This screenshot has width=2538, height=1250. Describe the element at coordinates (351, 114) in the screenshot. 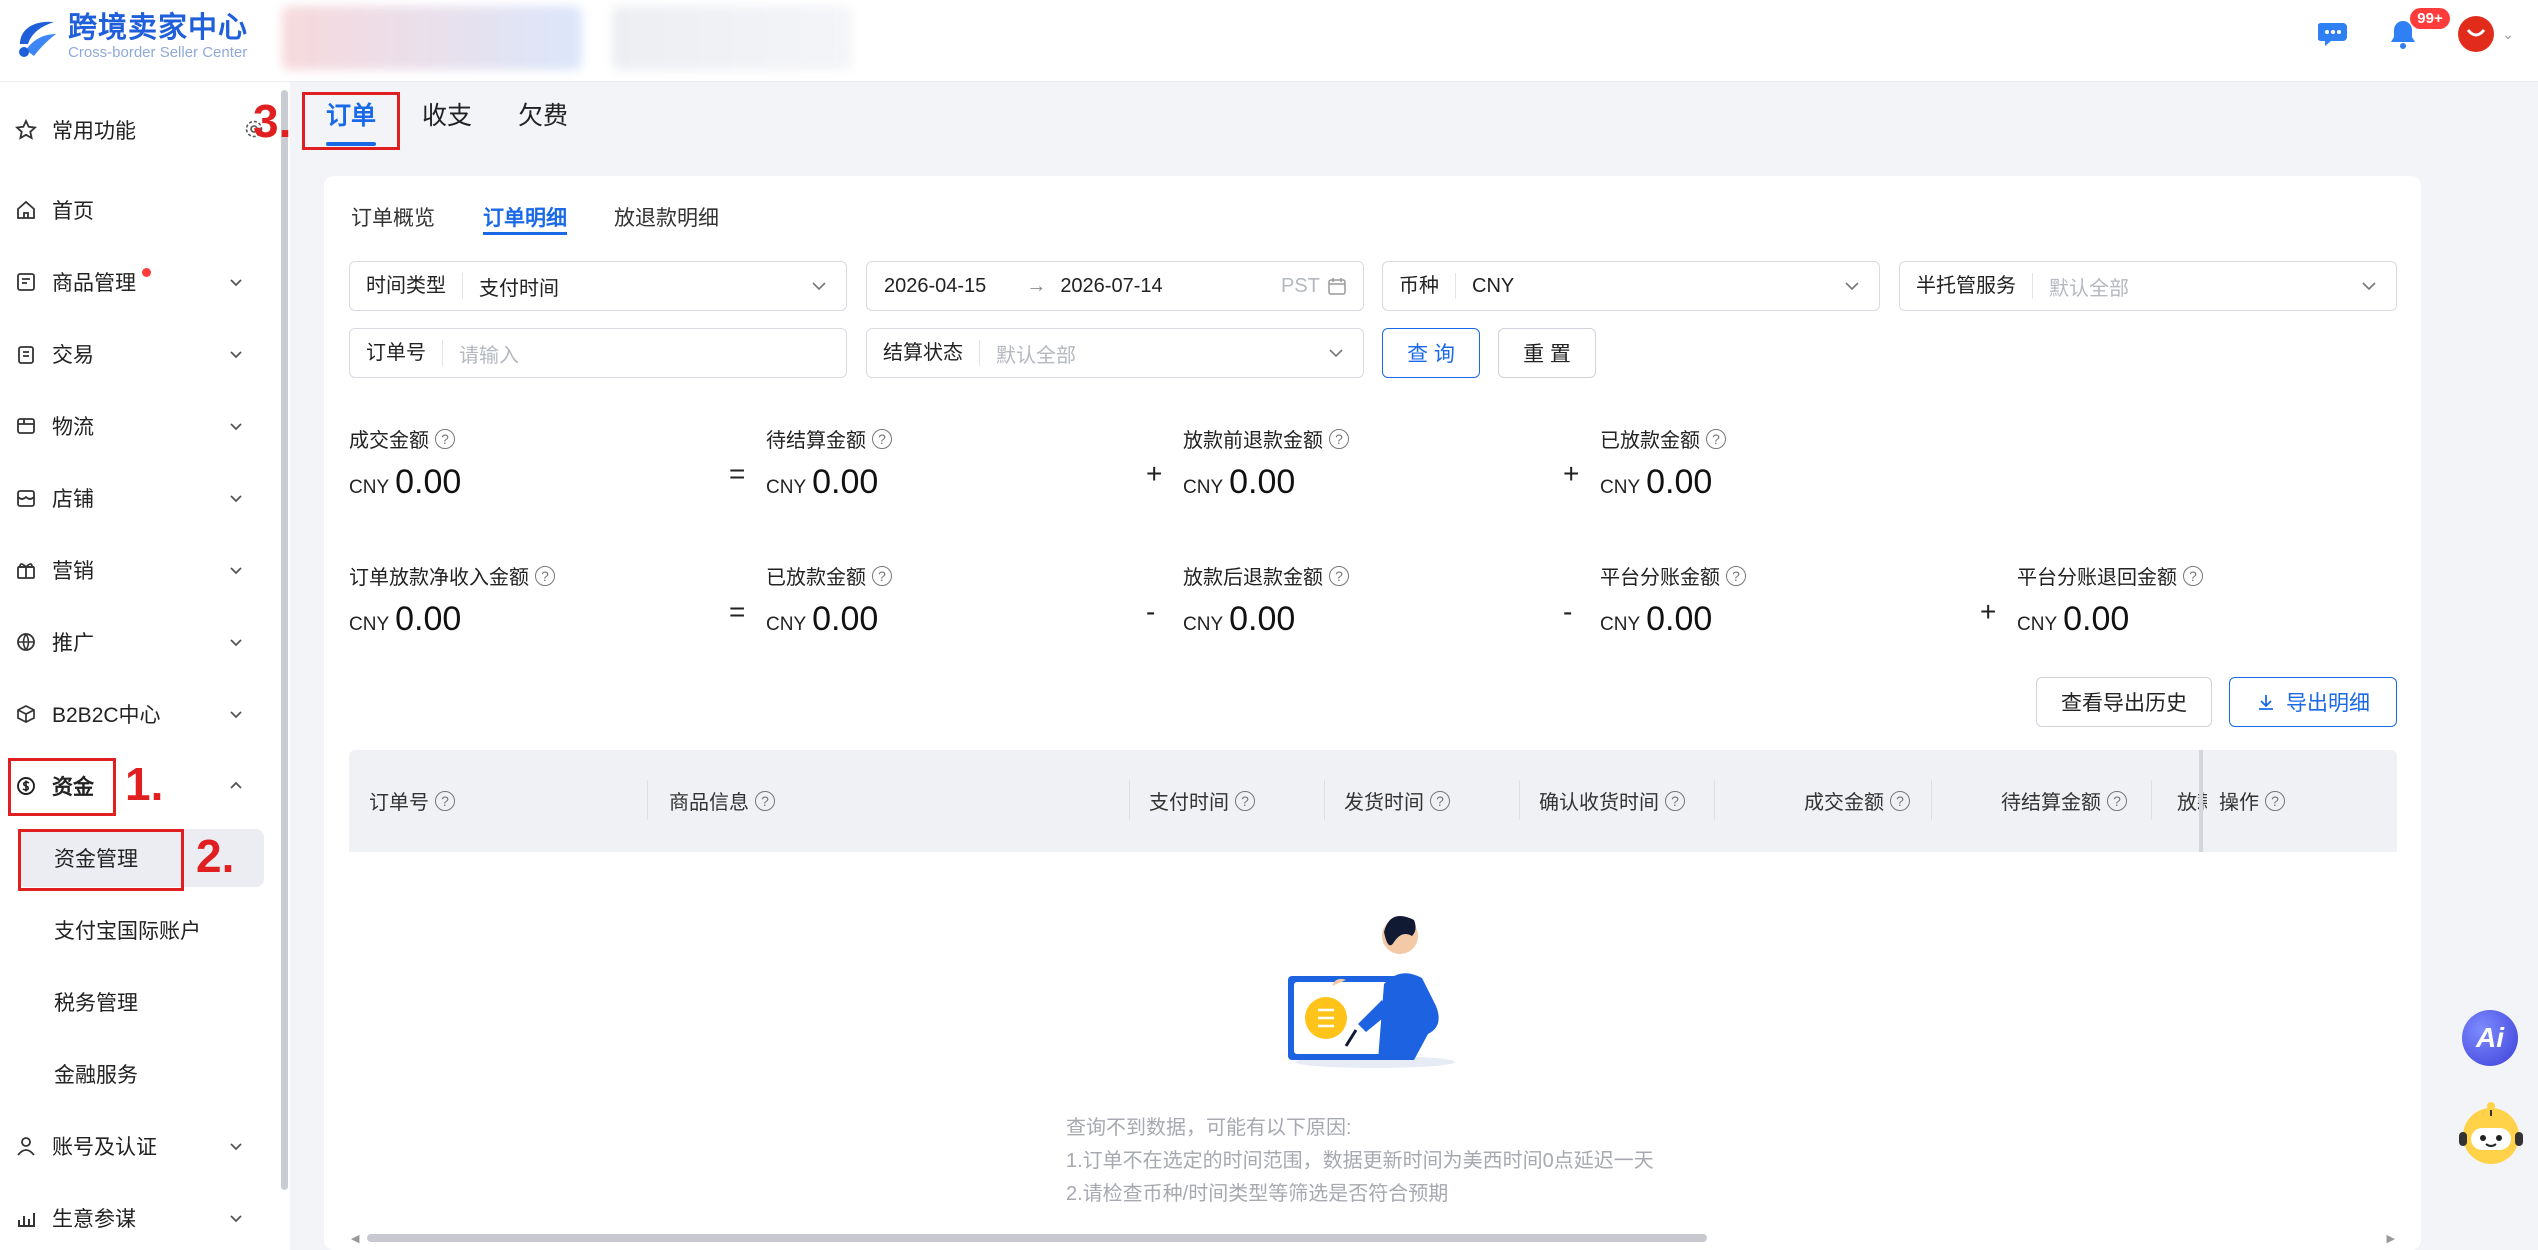

I see `tab-orders: 订单` at that location.